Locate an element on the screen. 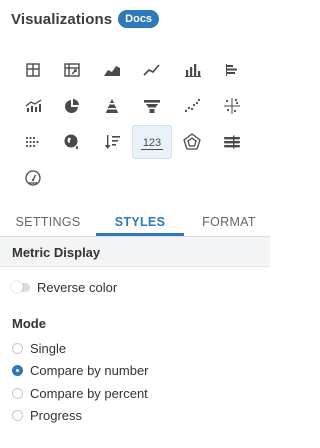 The height and width of the screenshot is (448, 320). line-chart-icon is located at coordinates (151, 70).